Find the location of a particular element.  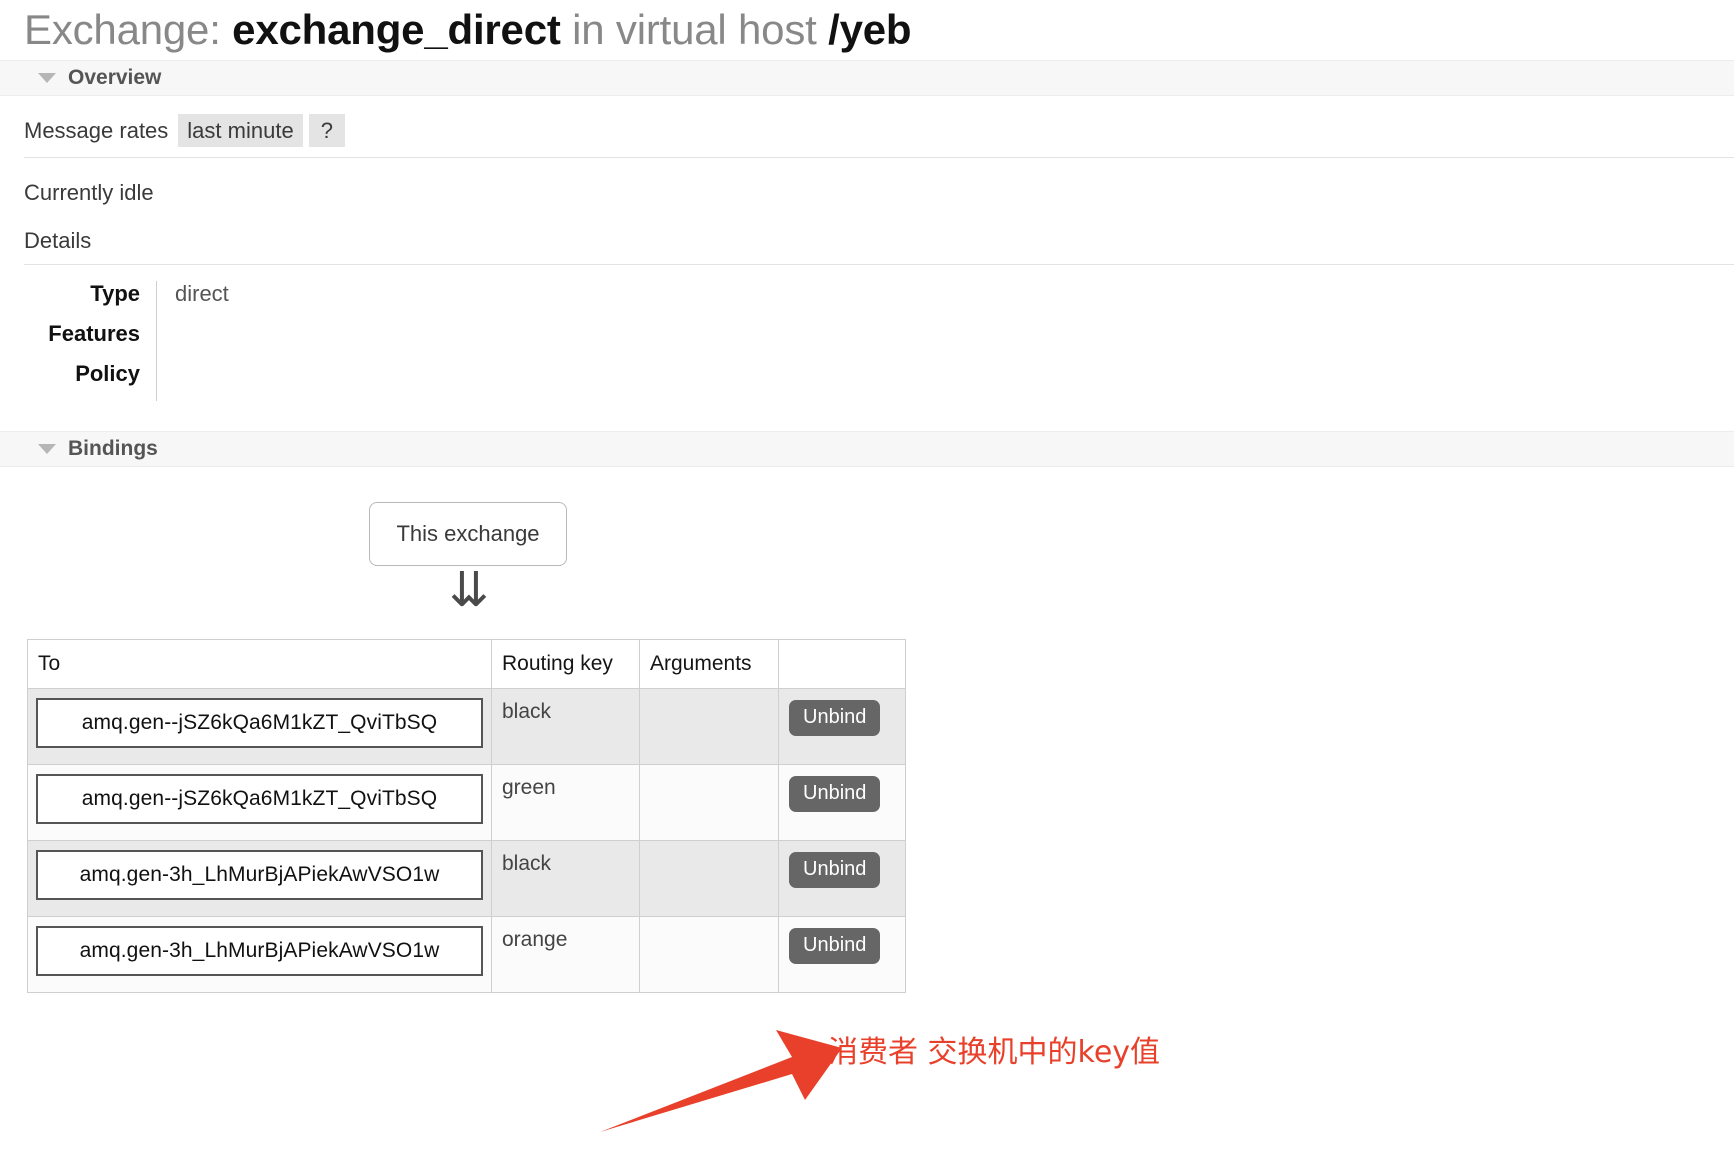

details-list: Type direct Features Policy is located at coordinates (867, 341).